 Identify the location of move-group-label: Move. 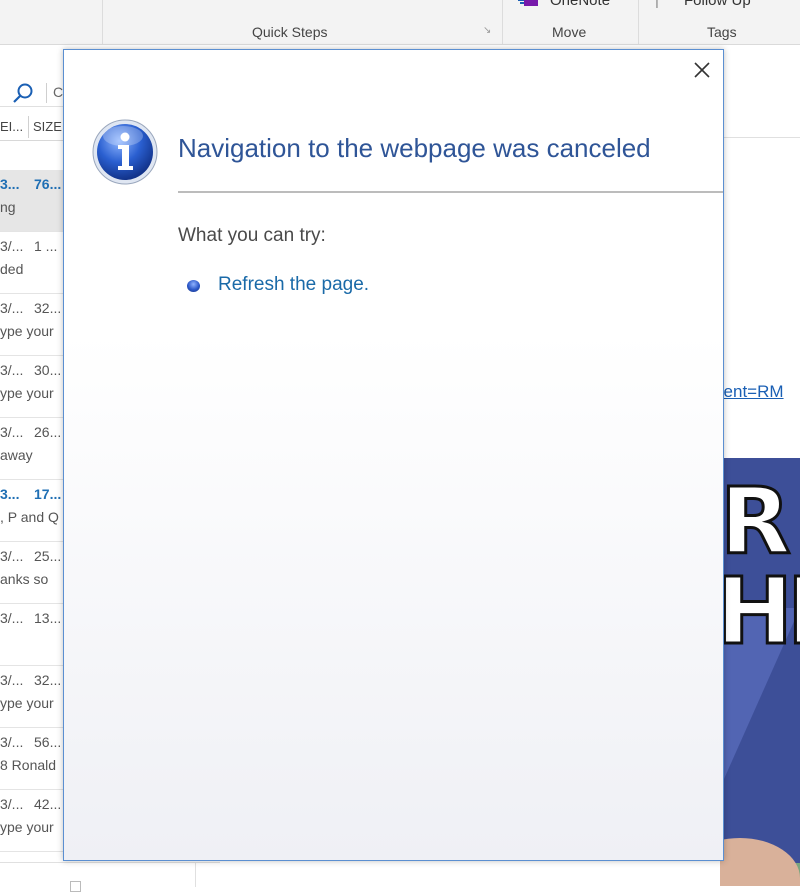
(569, 32).